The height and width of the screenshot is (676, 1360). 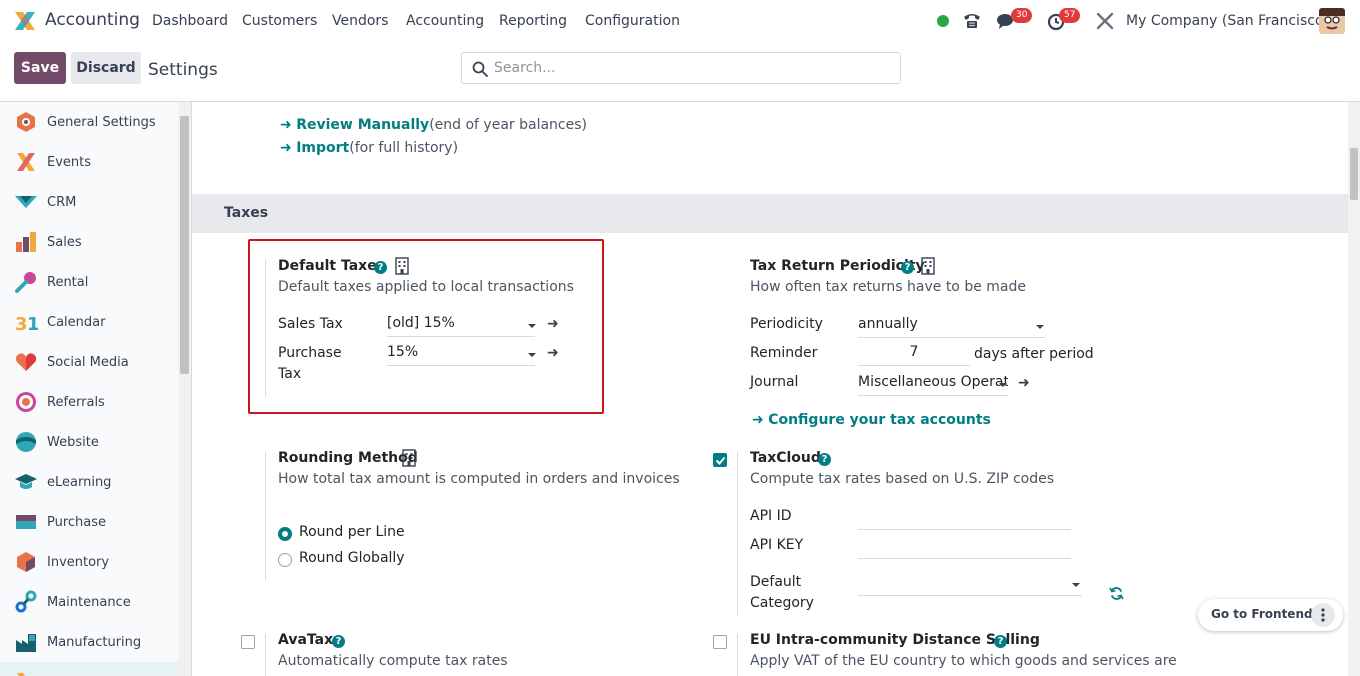 I want to click on messages-count-badge: 30, so click(x=1022, y=15).